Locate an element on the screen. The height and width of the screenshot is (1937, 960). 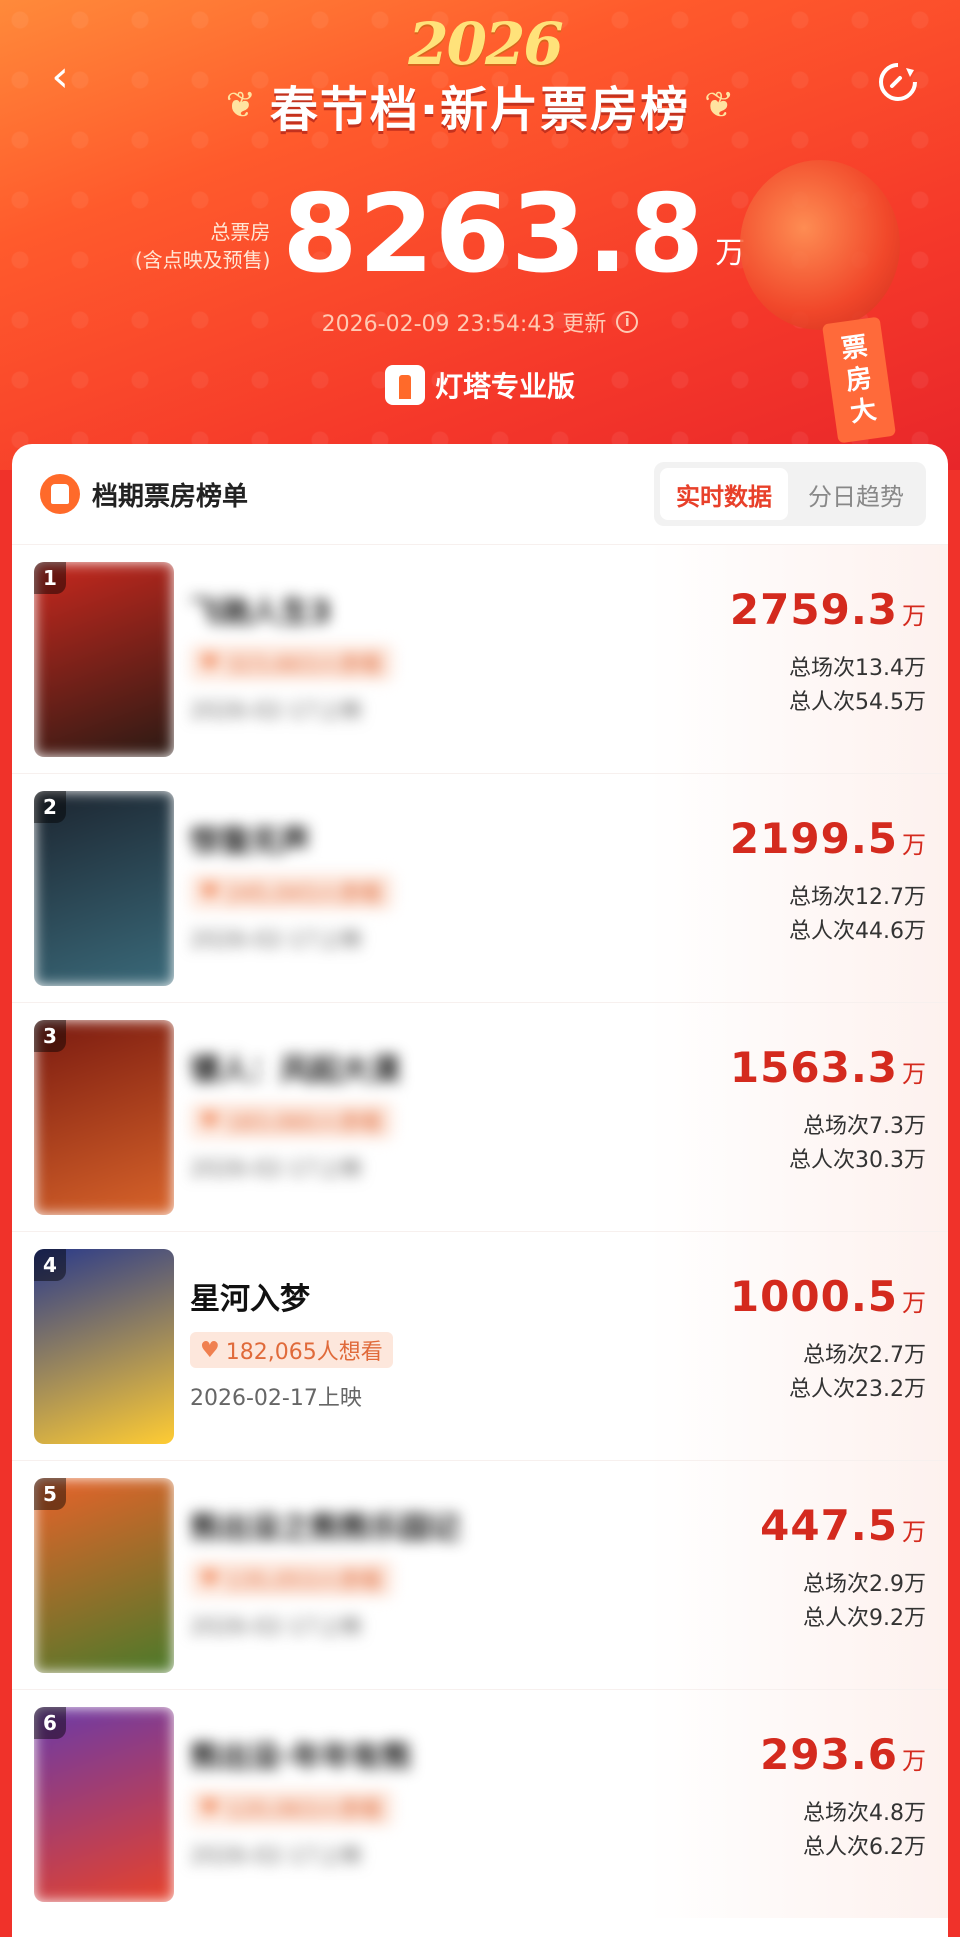
rank-badge: 5 is located at coordinates (50, 1493).